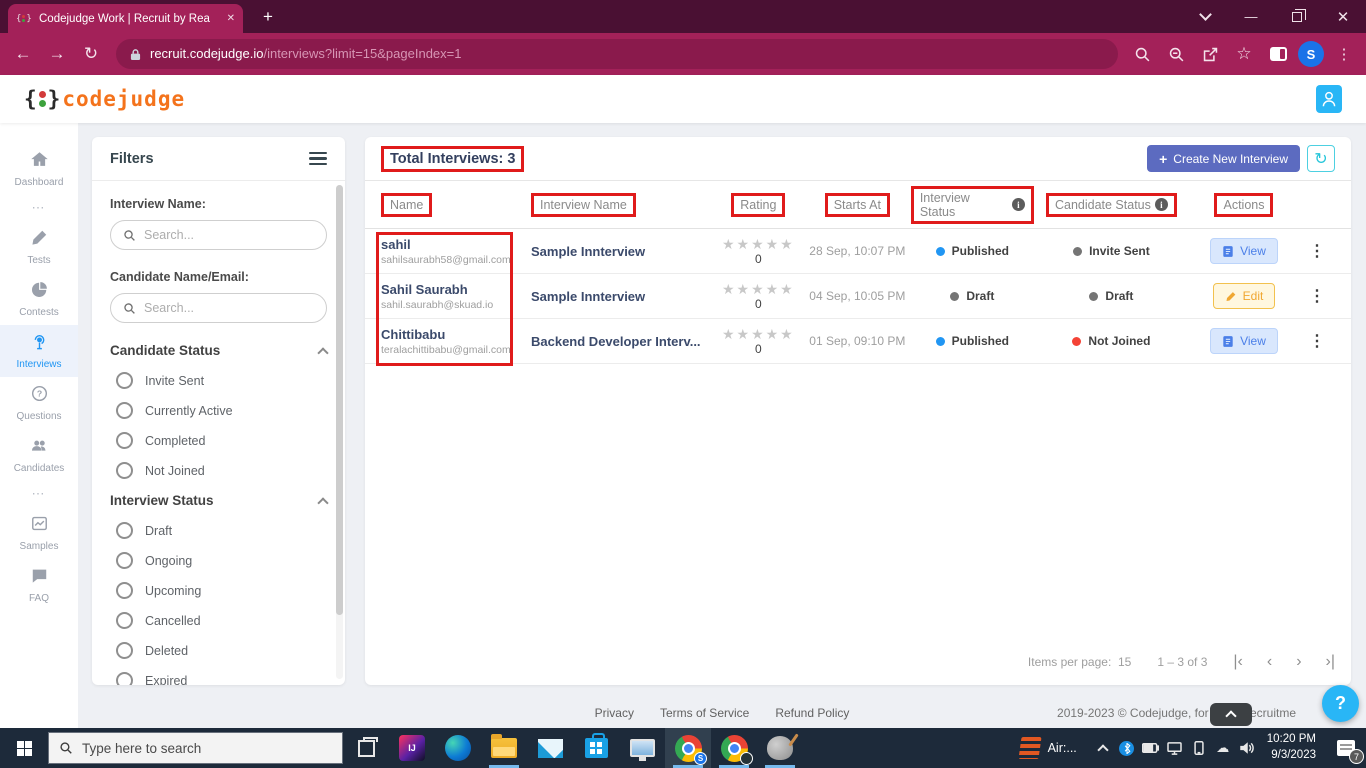 Image resolution: width=1366 pixels, height=768 pixels. What do you see at coordinates (39, 403) in the screenshot?
I see `sidebar-item-questions: ? Questions` at bounding box center [39, 403].